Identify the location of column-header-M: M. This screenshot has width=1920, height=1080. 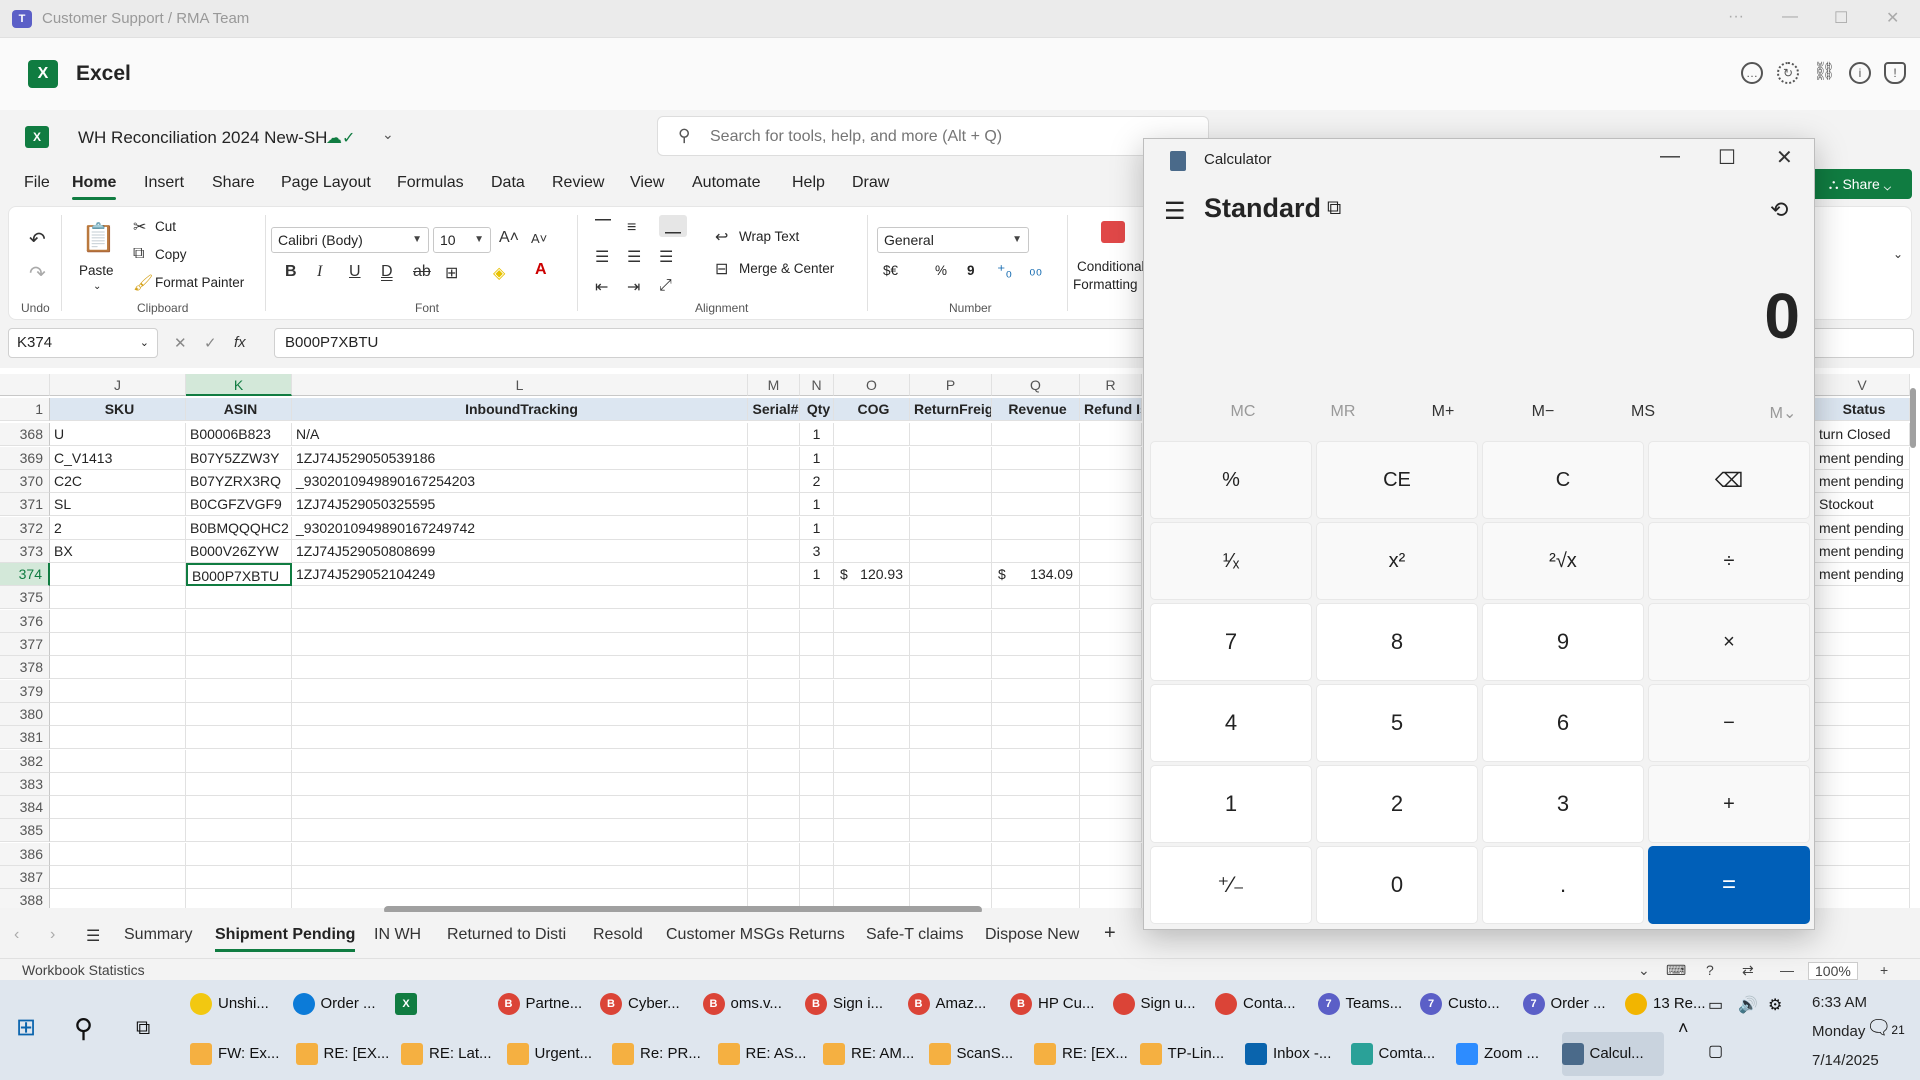
(774, 385).